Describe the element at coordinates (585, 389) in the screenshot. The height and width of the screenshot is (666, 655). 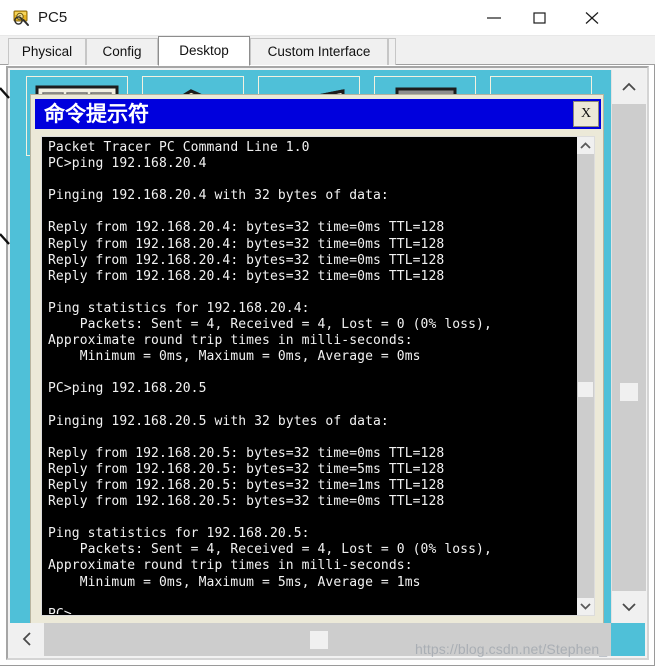
I see `terminal-scroll-thumb` at that location.